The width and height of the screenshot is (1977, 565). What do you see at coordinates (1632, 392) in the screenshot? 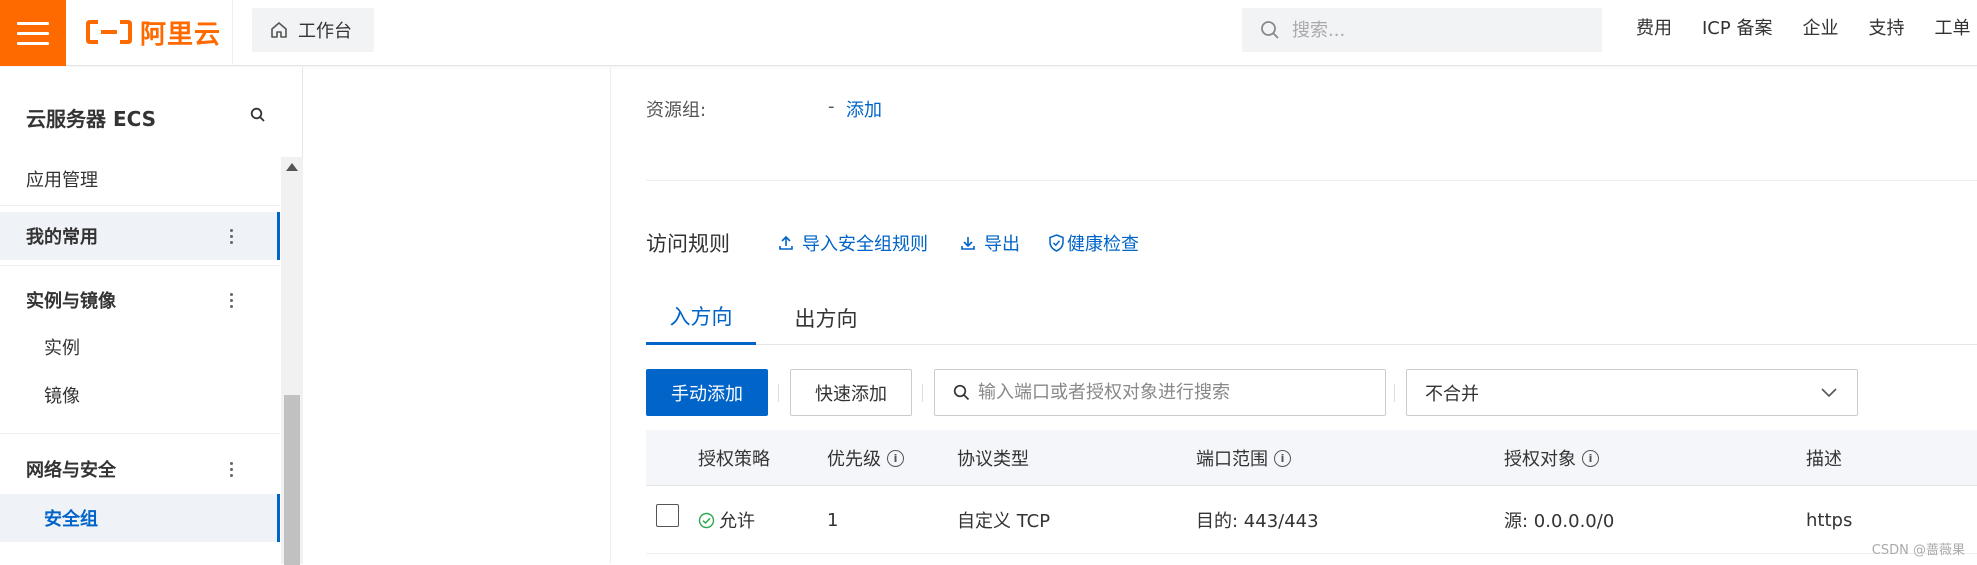
I see `merge-select: 不合并` at bounding box center [1632, 392].